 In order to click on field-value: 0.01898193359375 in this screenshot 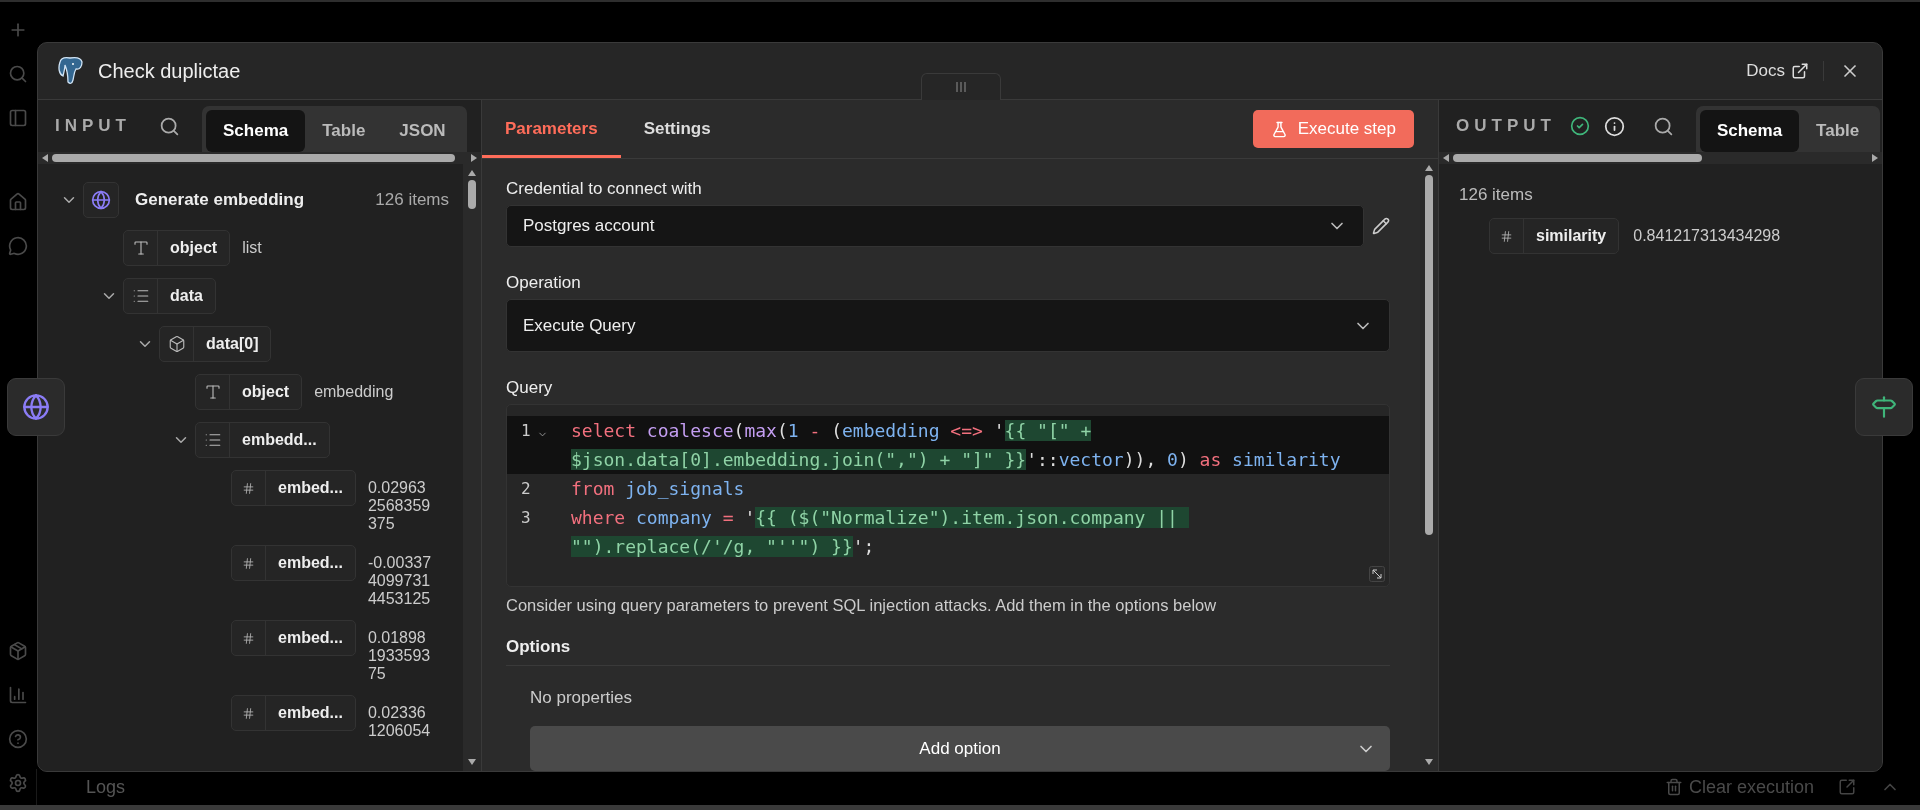, I will do `click(399, 655)`.